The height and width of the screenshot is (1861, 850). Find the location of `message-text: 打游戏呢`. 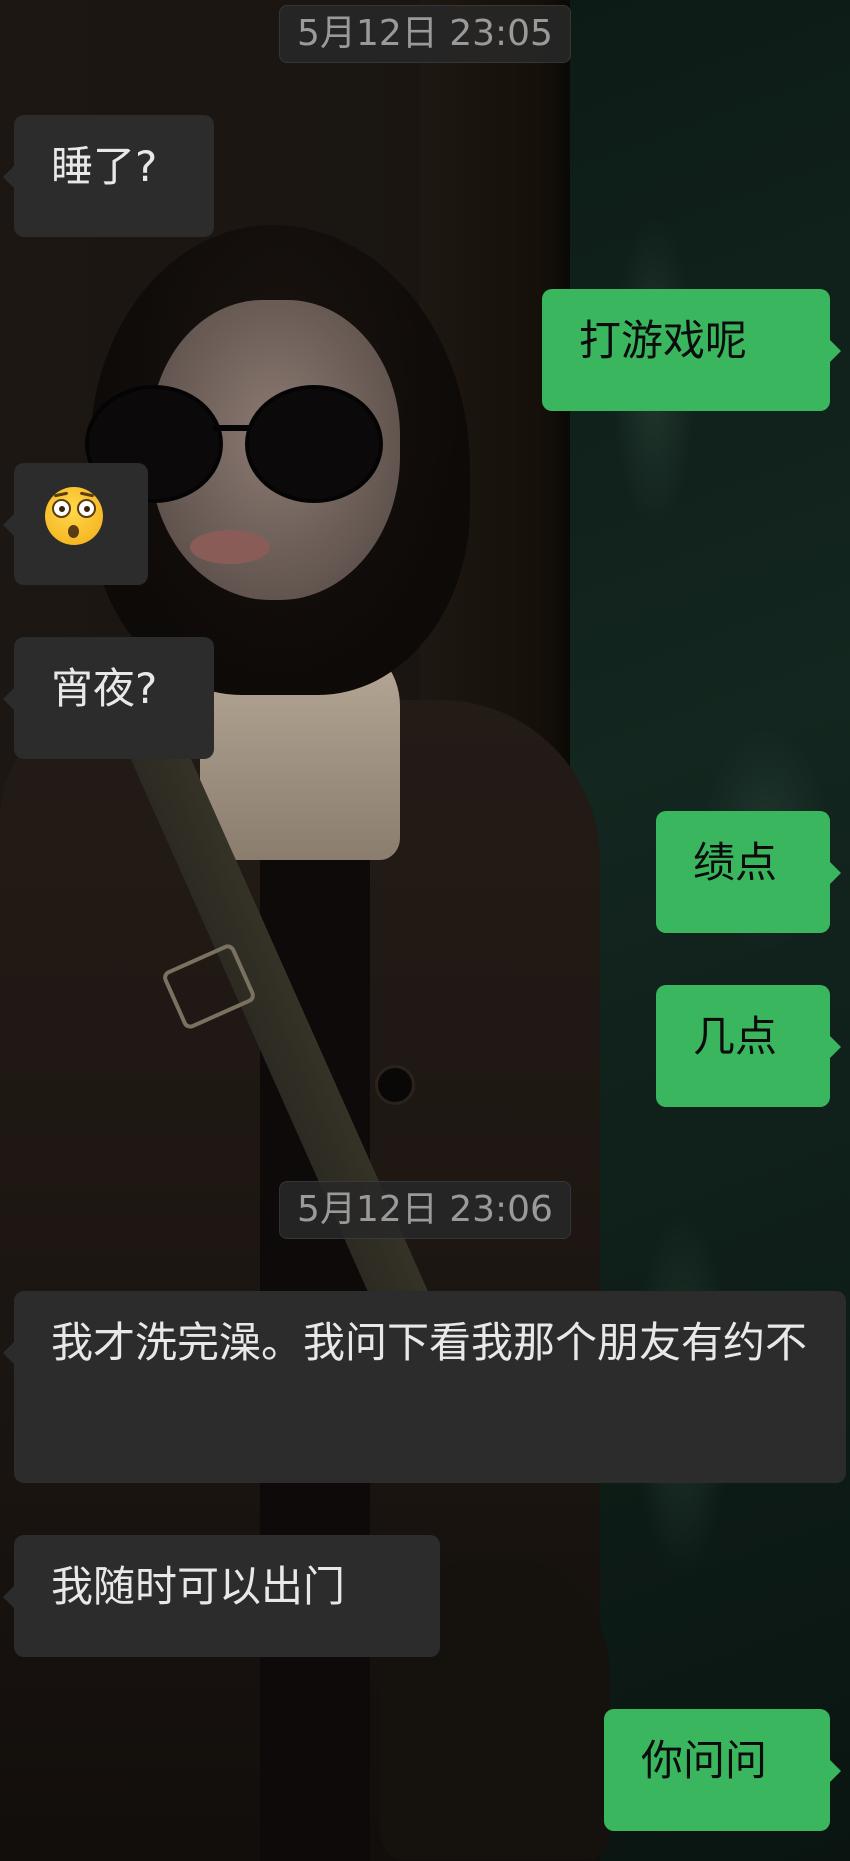

message-text: 打游戏呢 is located at coordinates (663, 340).